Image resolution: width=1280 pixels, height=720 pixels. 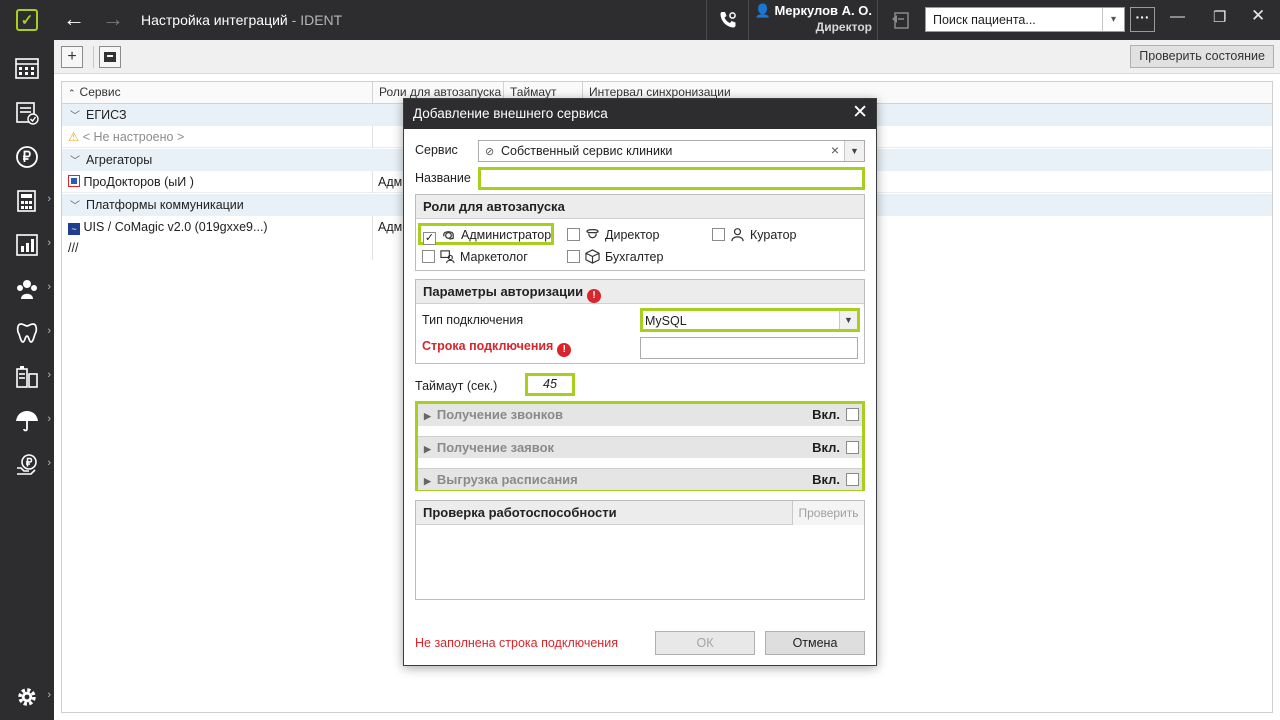 I want to click on row-service-cell: ~ UIS / CoMagic v2.0 (019gxxe9...), so click(x=168, y=227).